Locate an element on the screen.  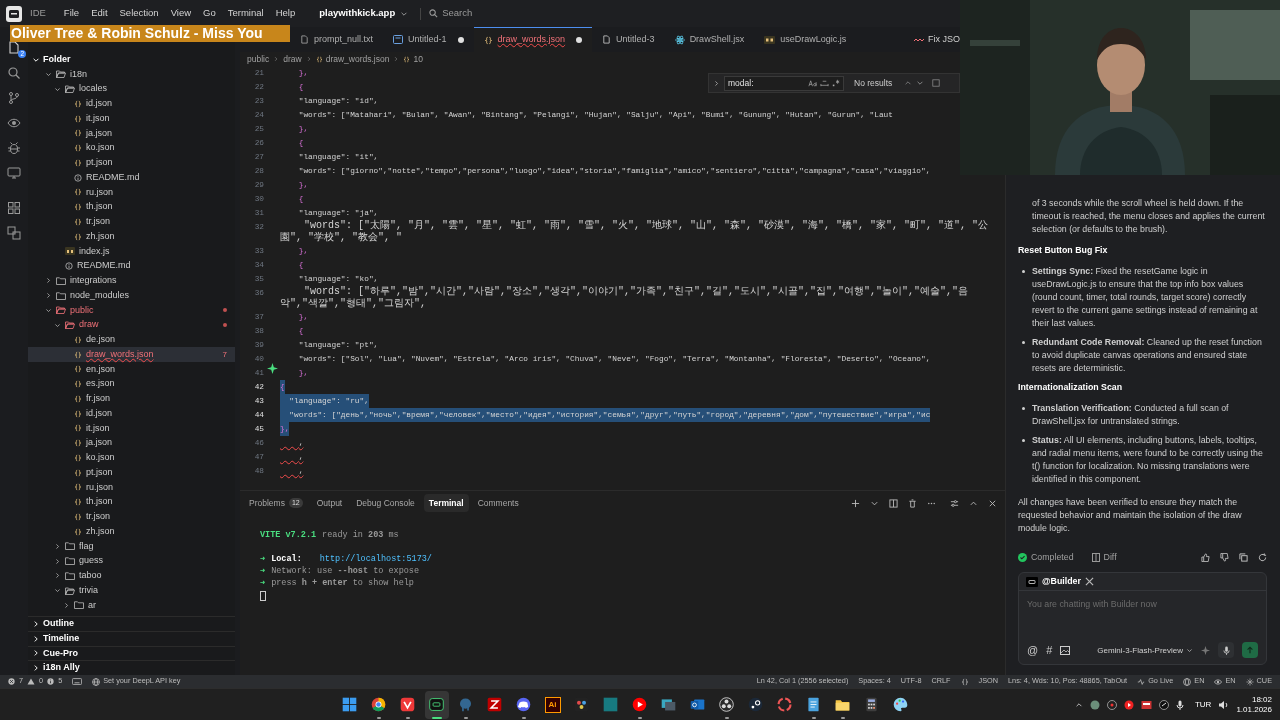
editor-tab: useDrawLogic.js is located at coordinates (805, 39).